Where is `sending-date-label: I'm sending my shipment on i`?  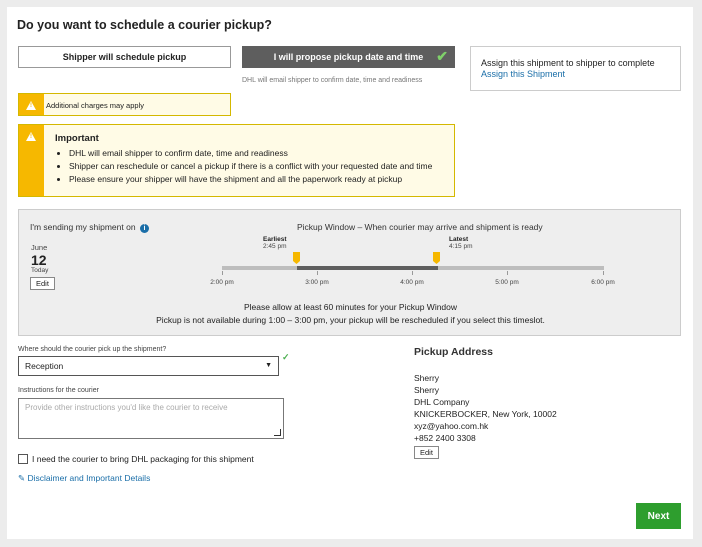
sending-date-label: I'm sending my shipment on i is located at coordinates (89, 227).